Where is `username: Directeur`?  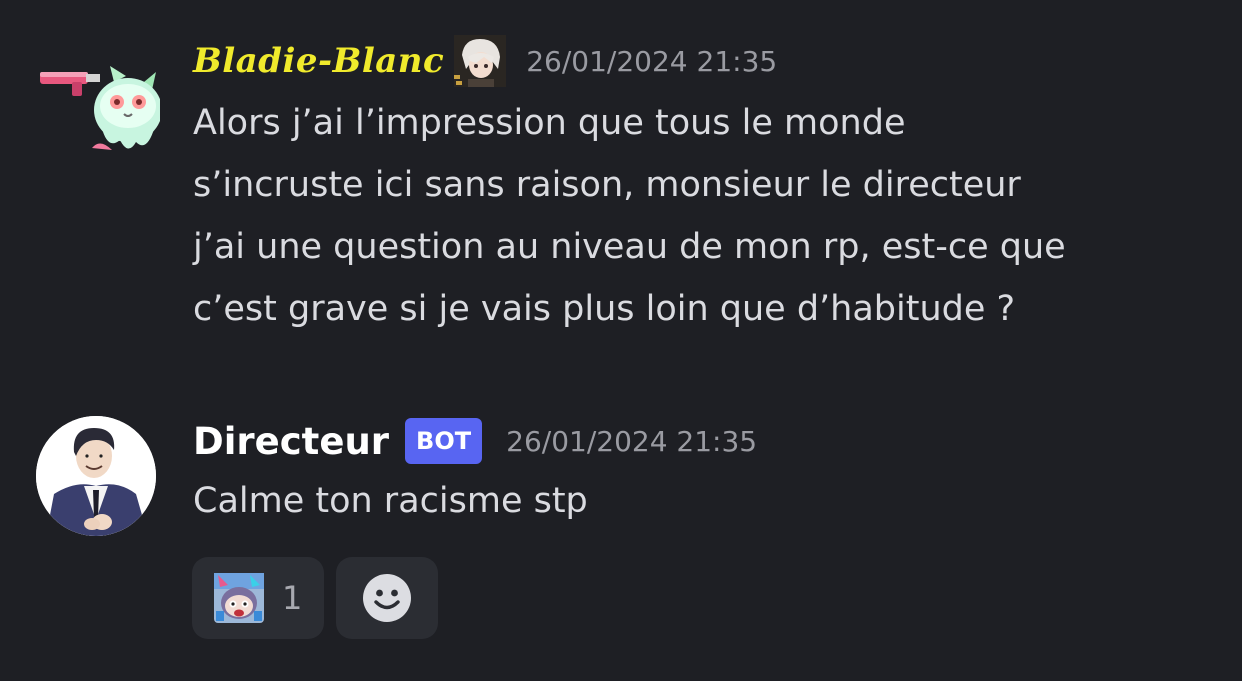 username: Directeur is located at coordinates (291, 441).